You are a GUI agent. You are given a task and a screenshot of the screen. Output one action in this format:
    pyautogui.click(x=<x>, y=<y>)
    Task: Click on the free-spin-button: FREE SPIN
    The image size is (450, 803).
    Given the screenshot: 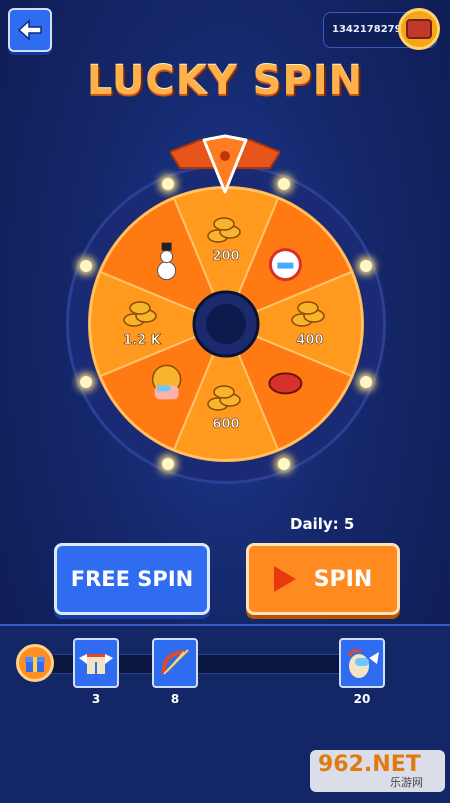 What is the action you would take?
    pyautogui.click(x=132, y=579)
    